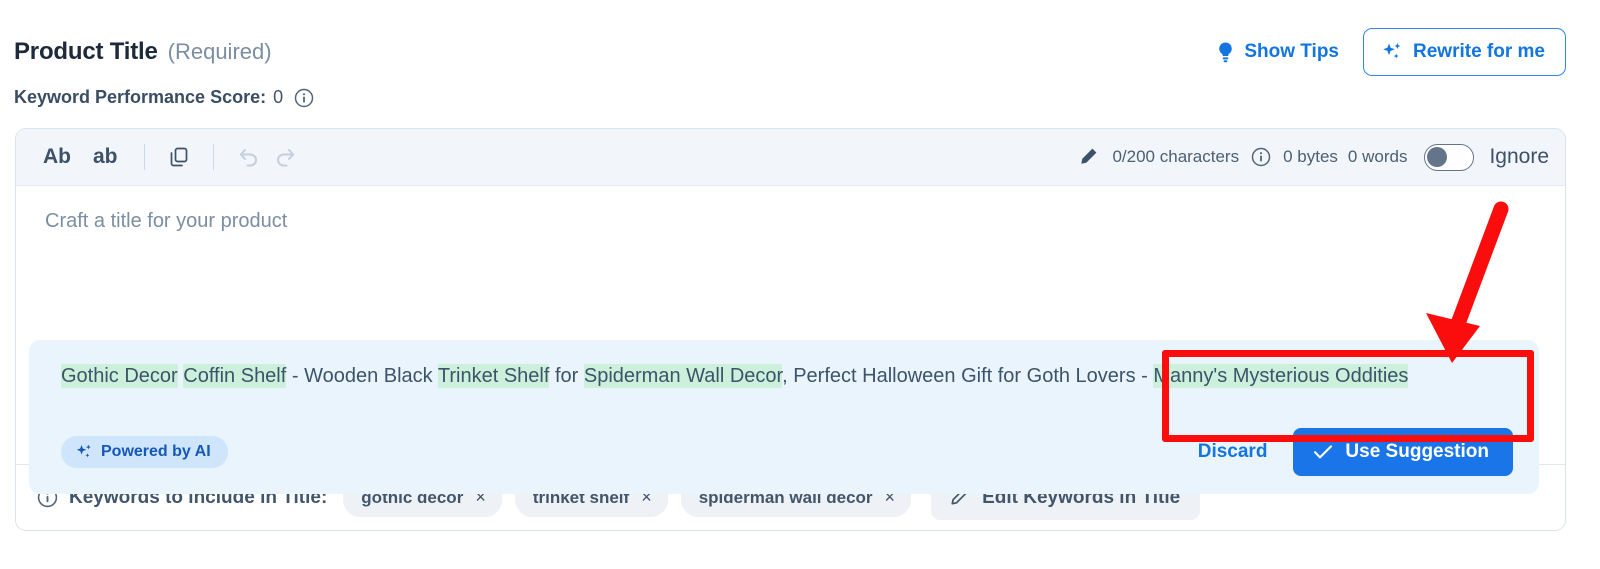  Describe the element at coordinates (1479, 51) in the screenshot. I see `rewrite-for-me-label: Rewrite for me` at that location.